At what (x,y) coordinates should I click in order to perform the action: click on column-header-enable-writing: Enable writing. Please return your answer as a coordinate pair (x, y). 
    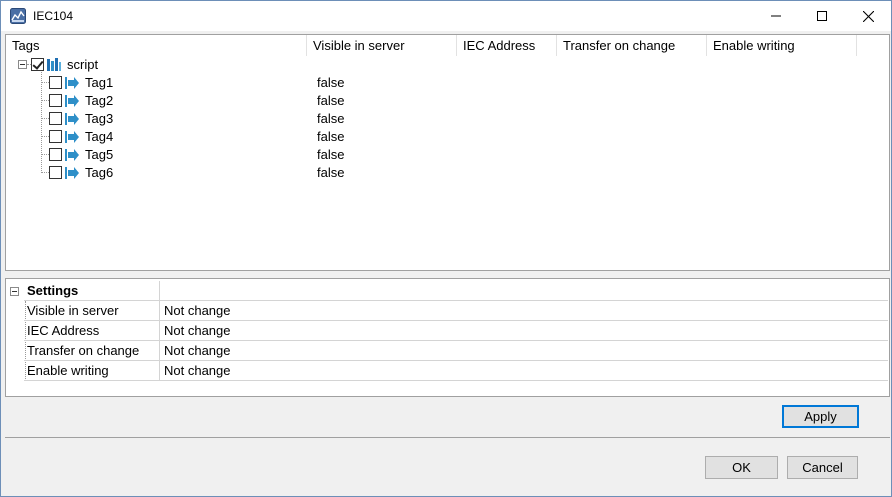
    Looking at the image, I should click on (782, 45).